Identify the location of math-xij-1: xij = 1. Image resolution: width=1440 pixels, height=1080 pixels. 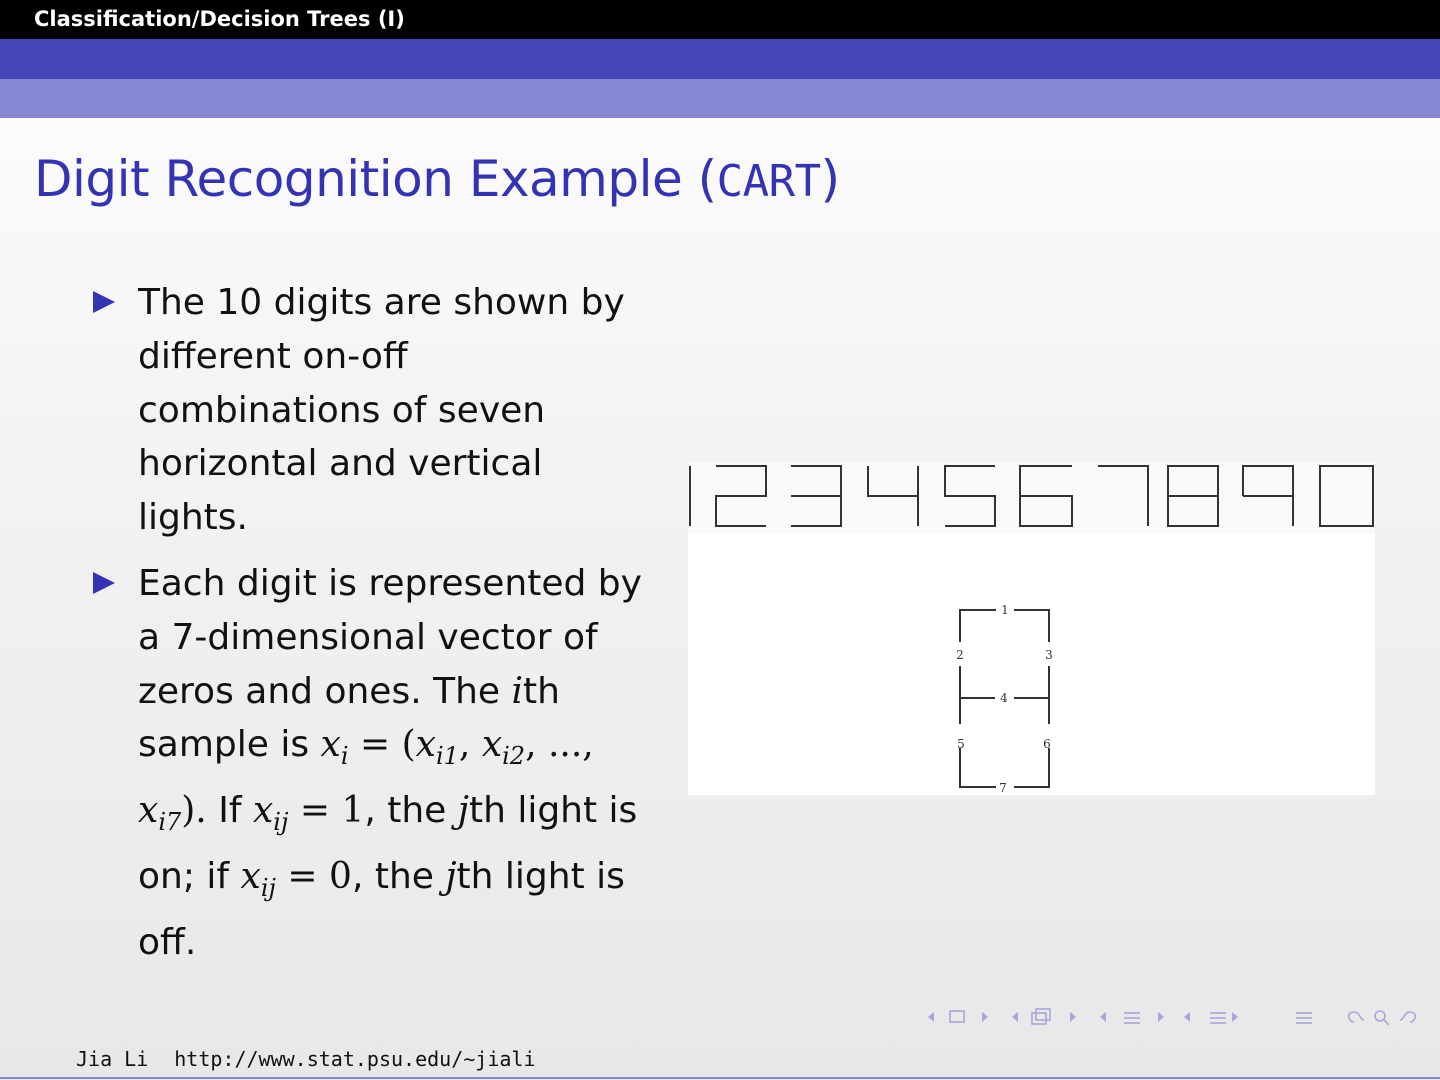
(308, 813).